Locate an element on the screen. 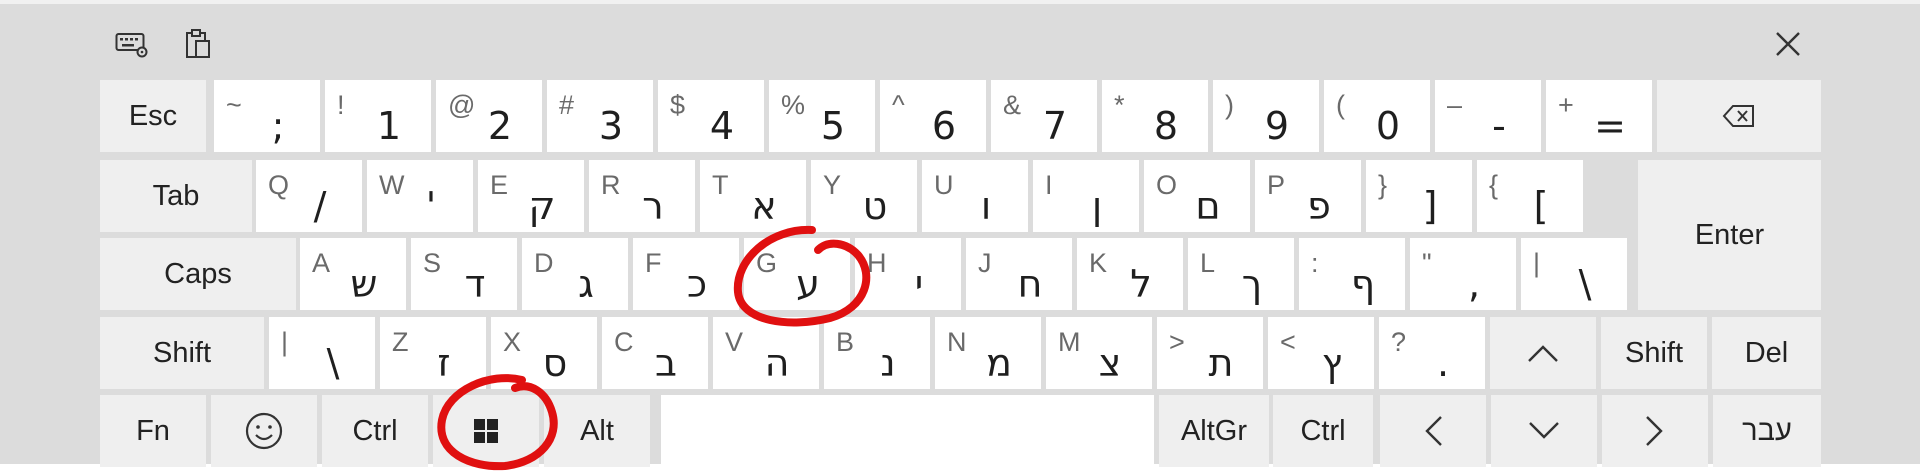 Image resolution: width=1920 pixels, height=476 pixels. key-primary-label: [ is located at coordinates (1541, 206).